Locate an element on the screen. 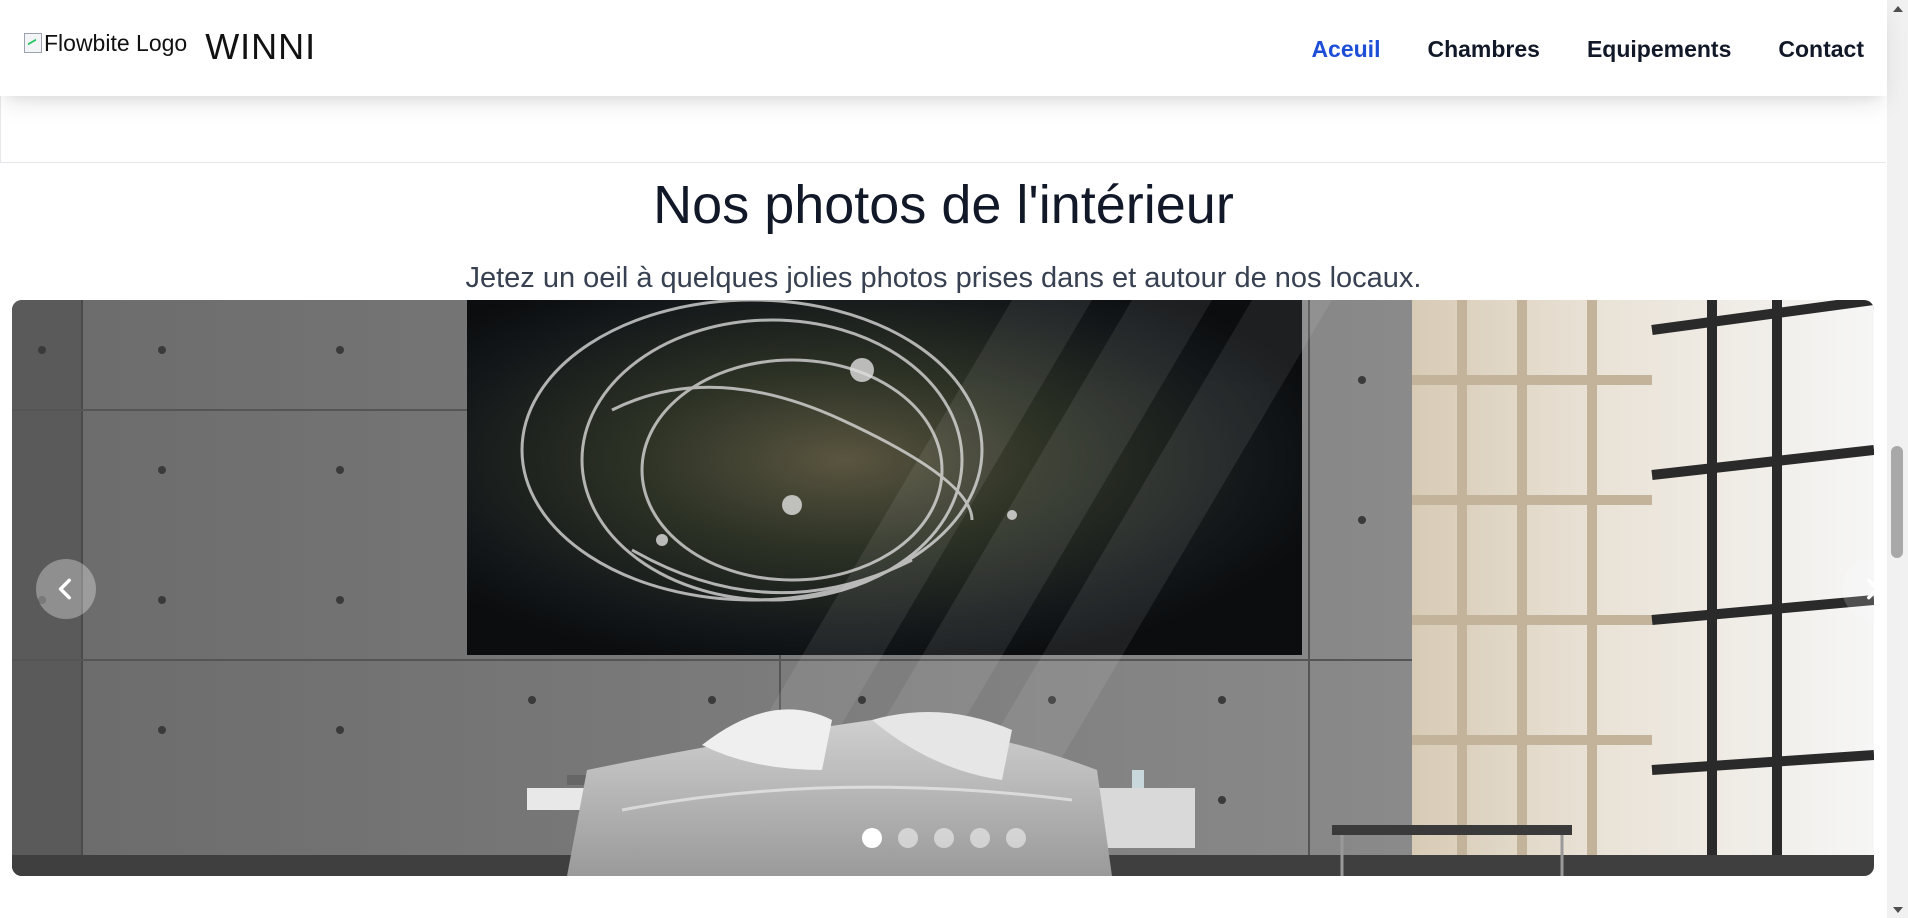 The width and height of the screenshot is (1908, 918). nav-links: Aceuil Chambres Equipements Contact is located at coordinates (1564, 49).